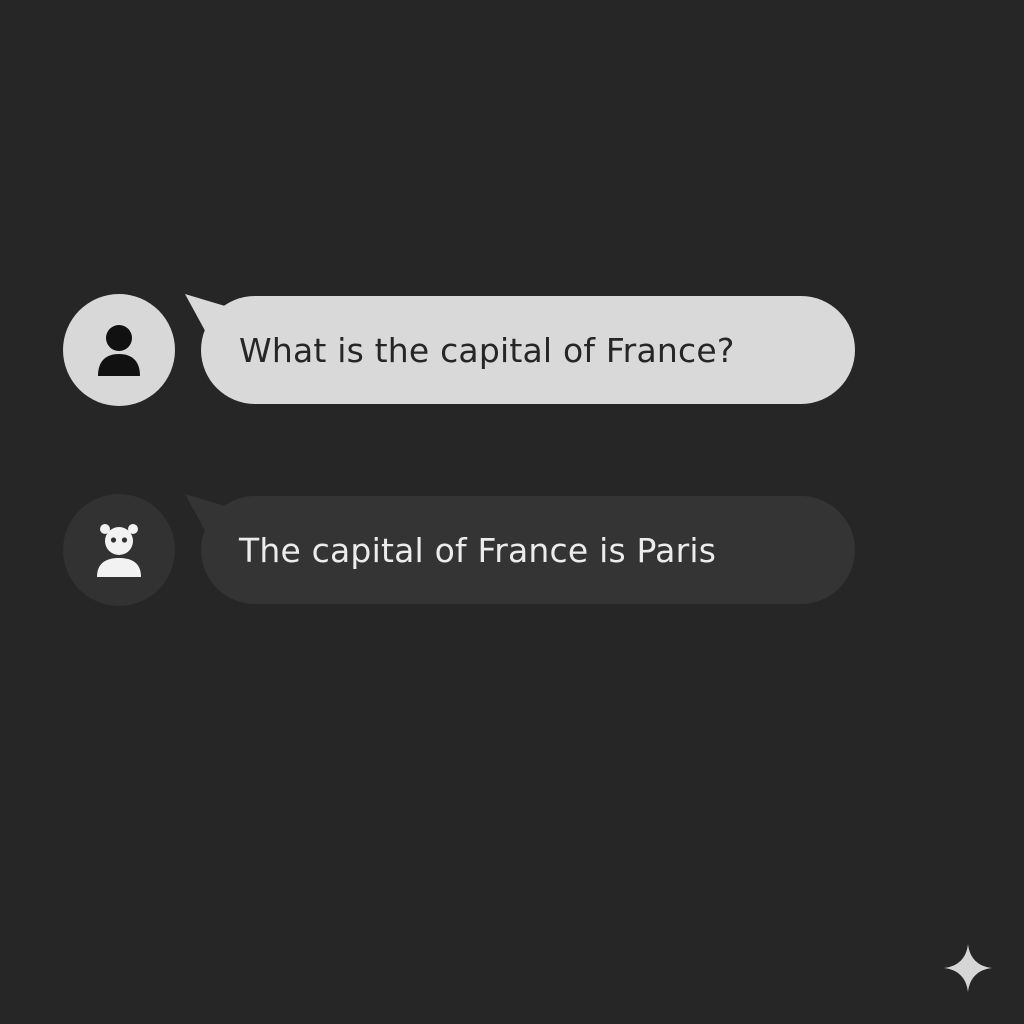 The width and height of the screenshot is (1024, 1024). I want to click on person-icon, so click(119, 350).